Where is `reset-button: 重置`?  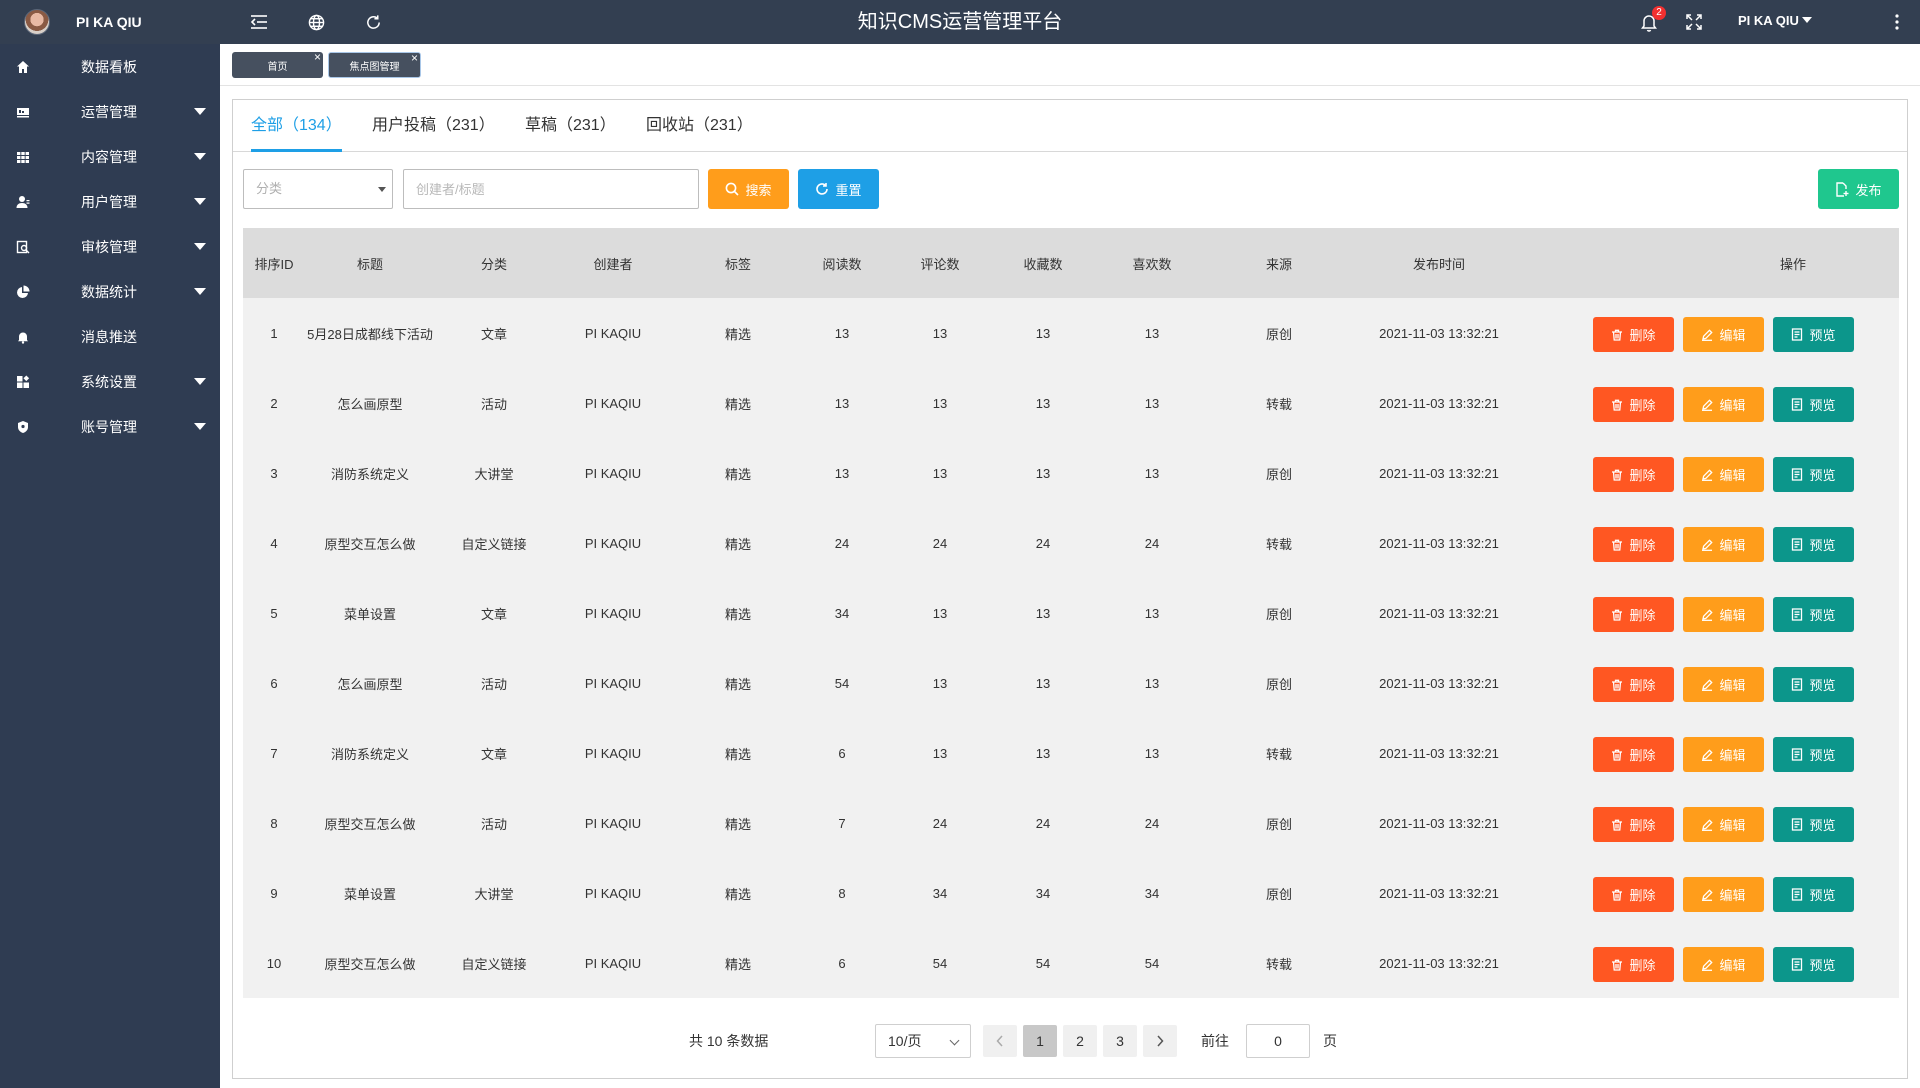 reset-button: 重置 is located at coordinates (838, 189).